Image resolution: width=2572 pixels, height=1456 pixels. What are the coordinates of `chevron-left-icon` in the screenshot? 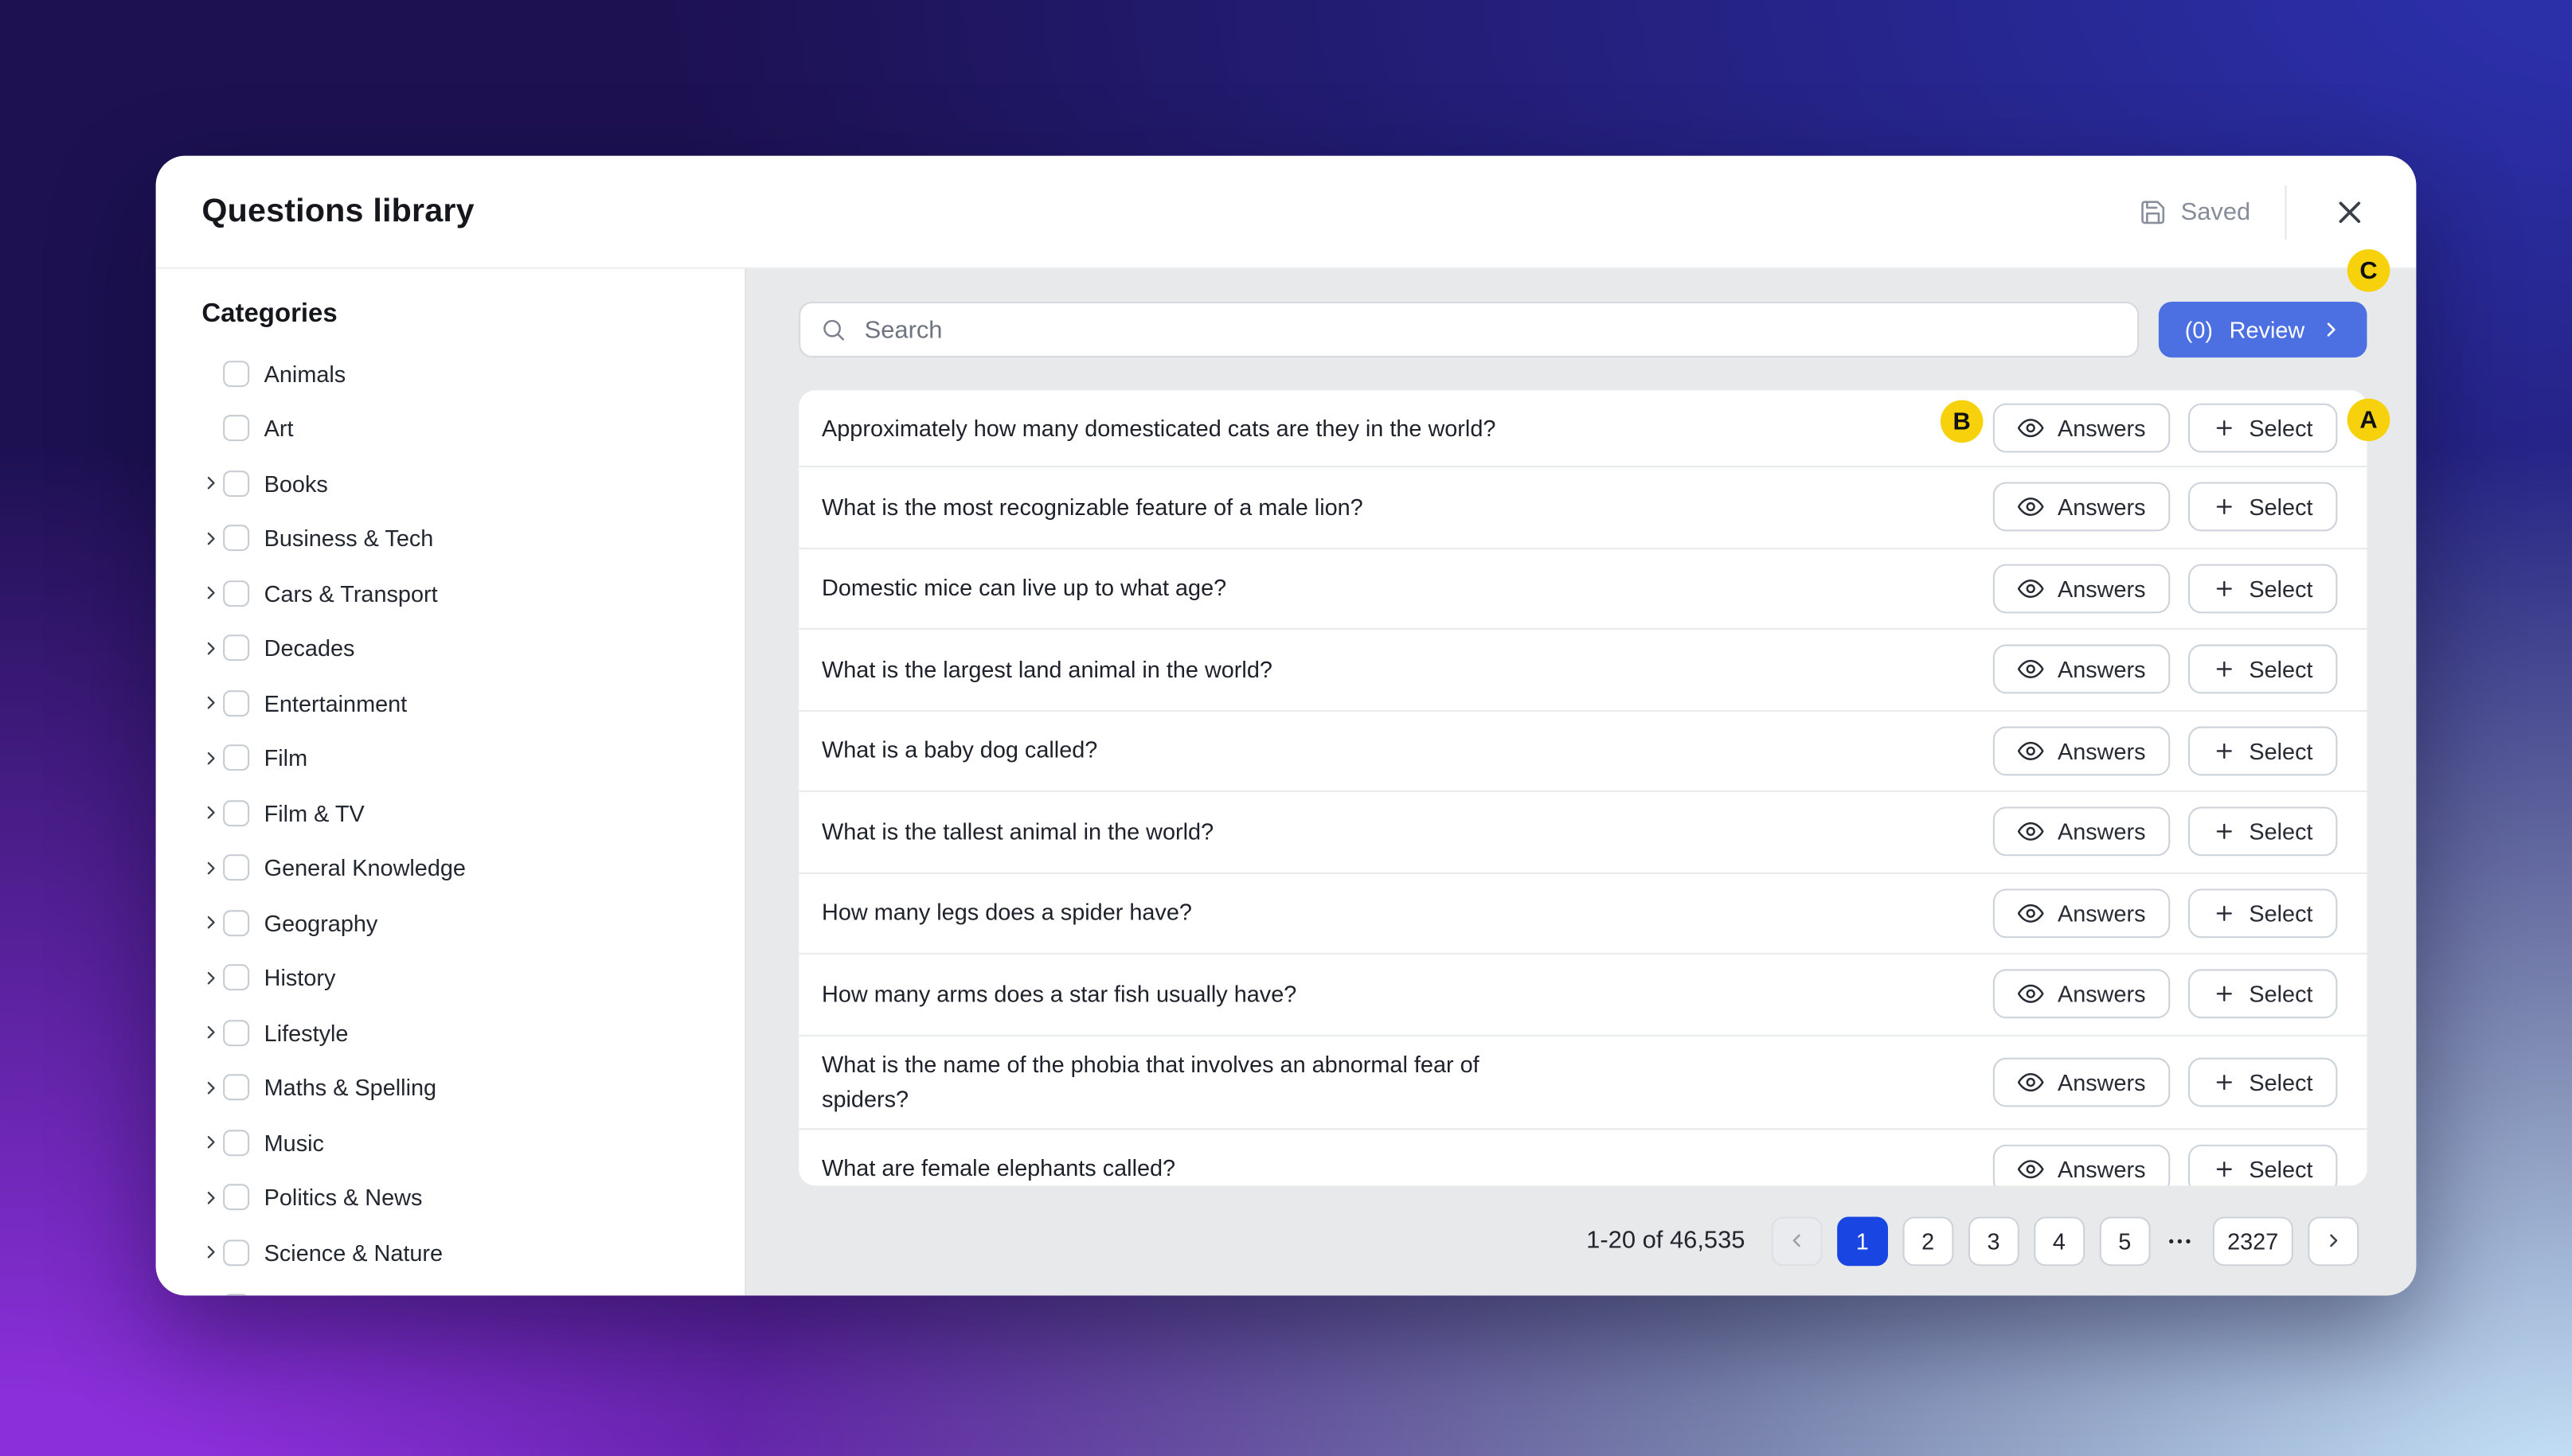 It's located at (1797, 1241).